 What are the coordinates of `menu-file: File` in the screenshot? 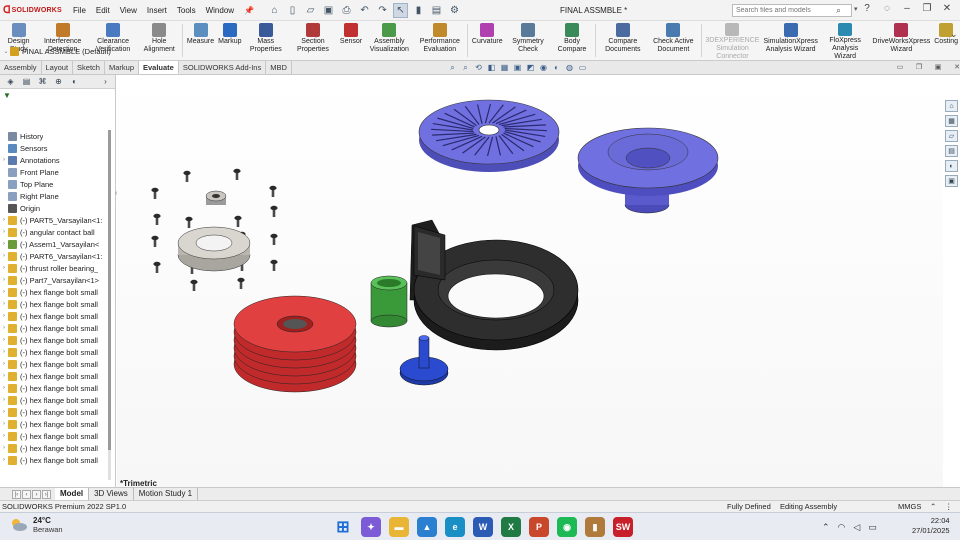 It's located at (79, 10).